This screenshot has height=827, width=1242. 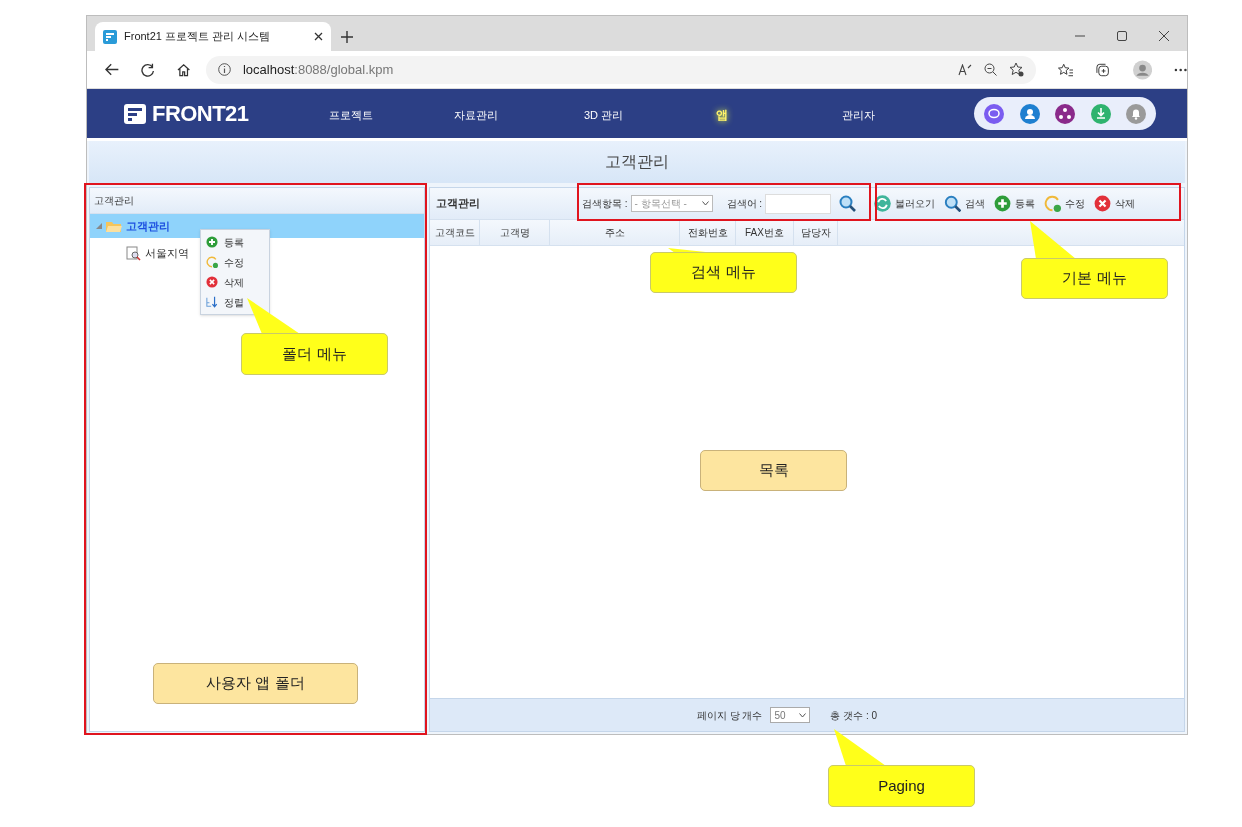 What do you see at coordinates (708, 232) in the screenshot?
I see `column-header: 전화번호` at bounding box center [708, 232].